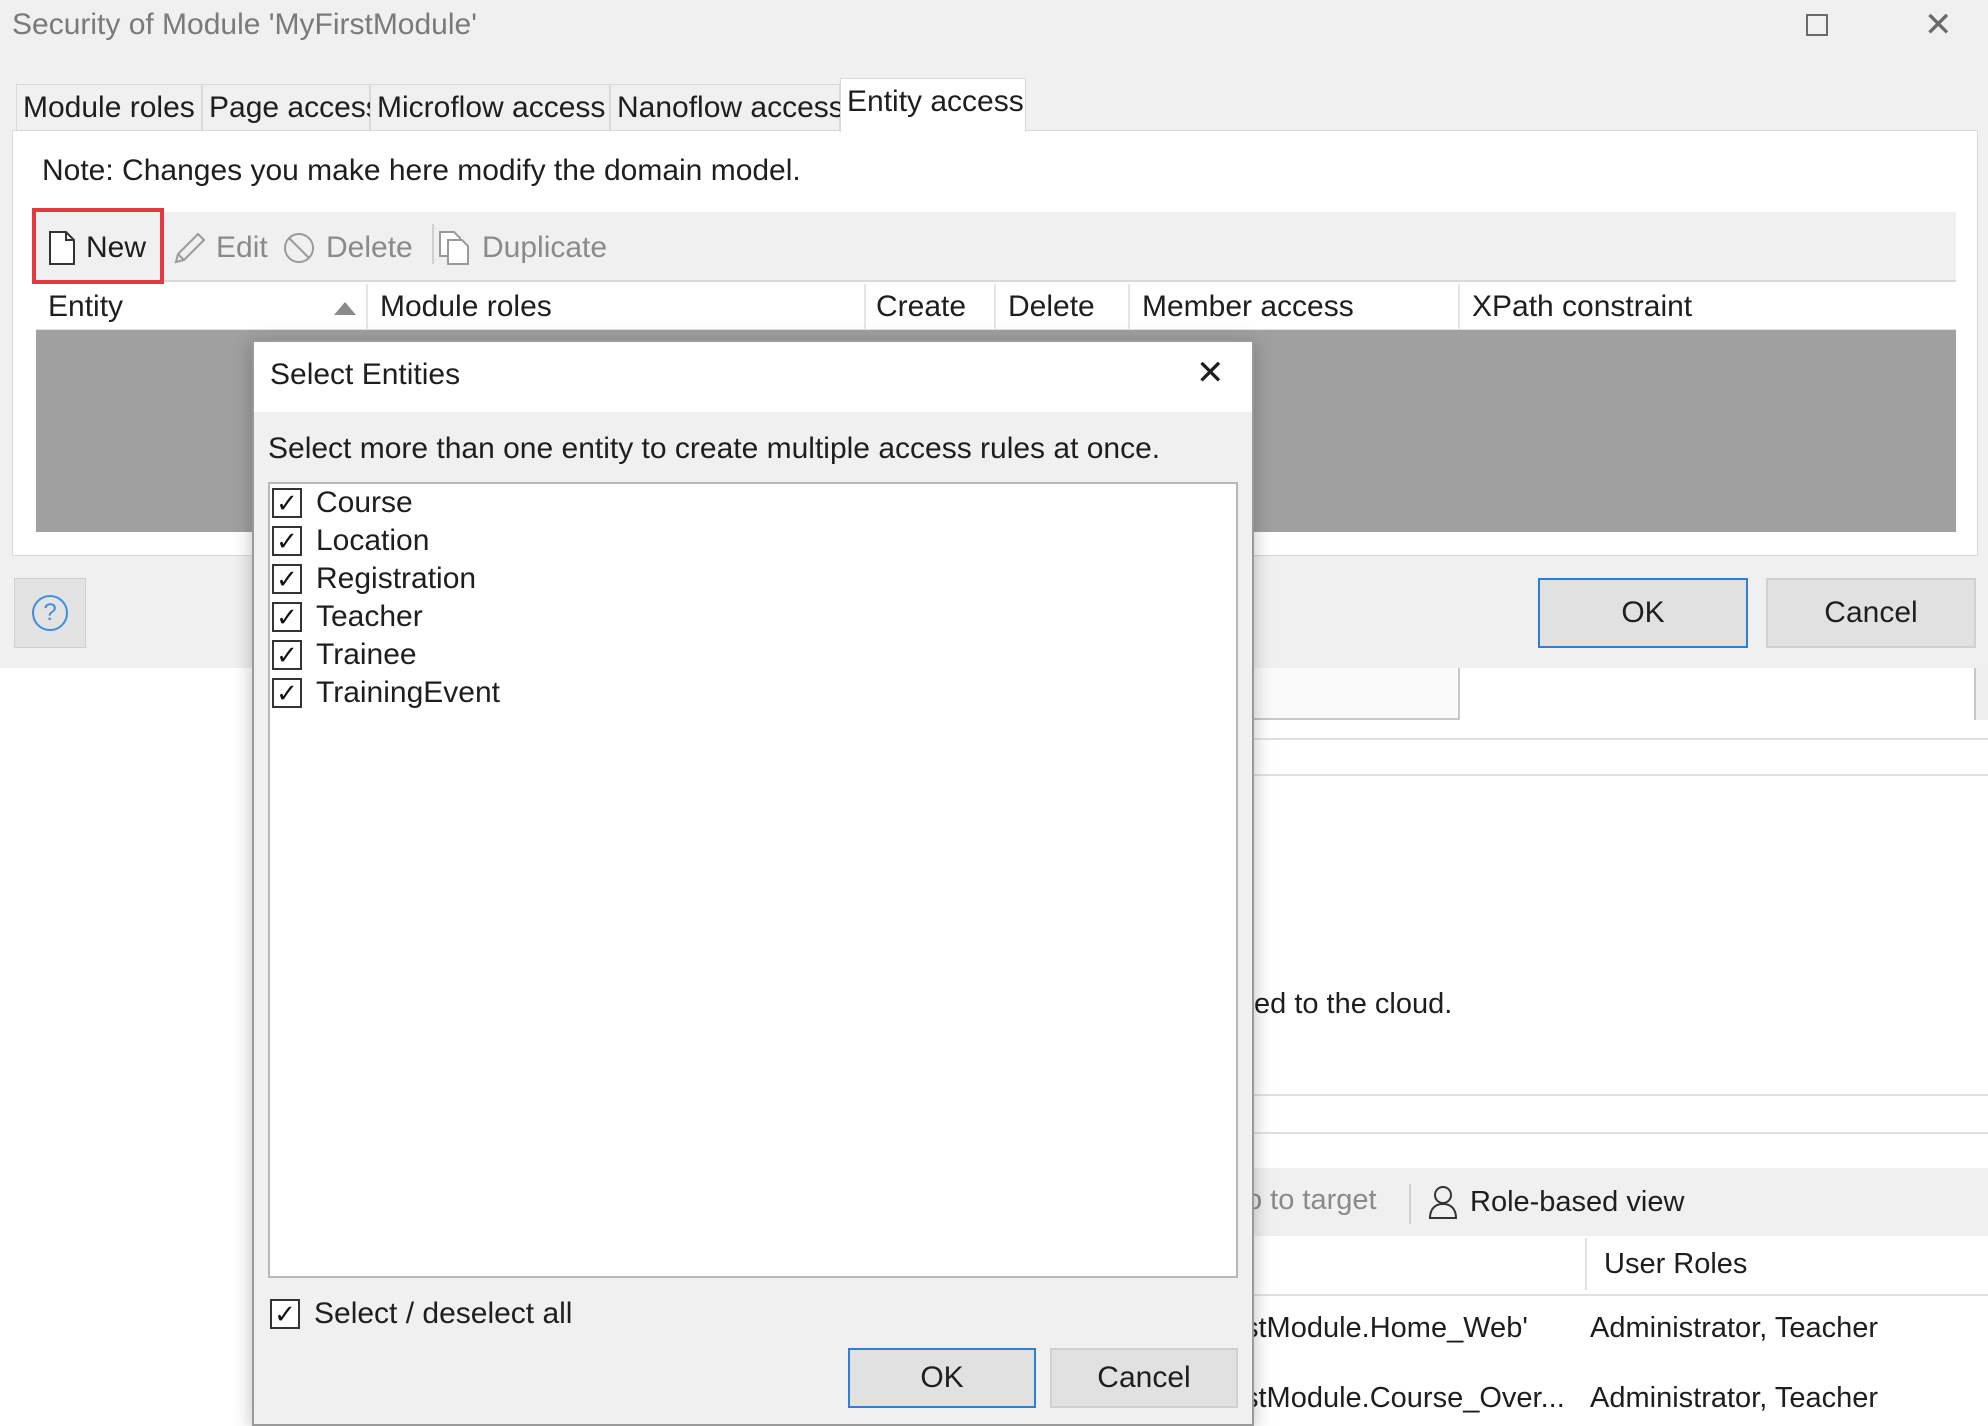 The height and width of the screenshot is (1426, 1988). I want to click on background-input, so click(1350, 694).